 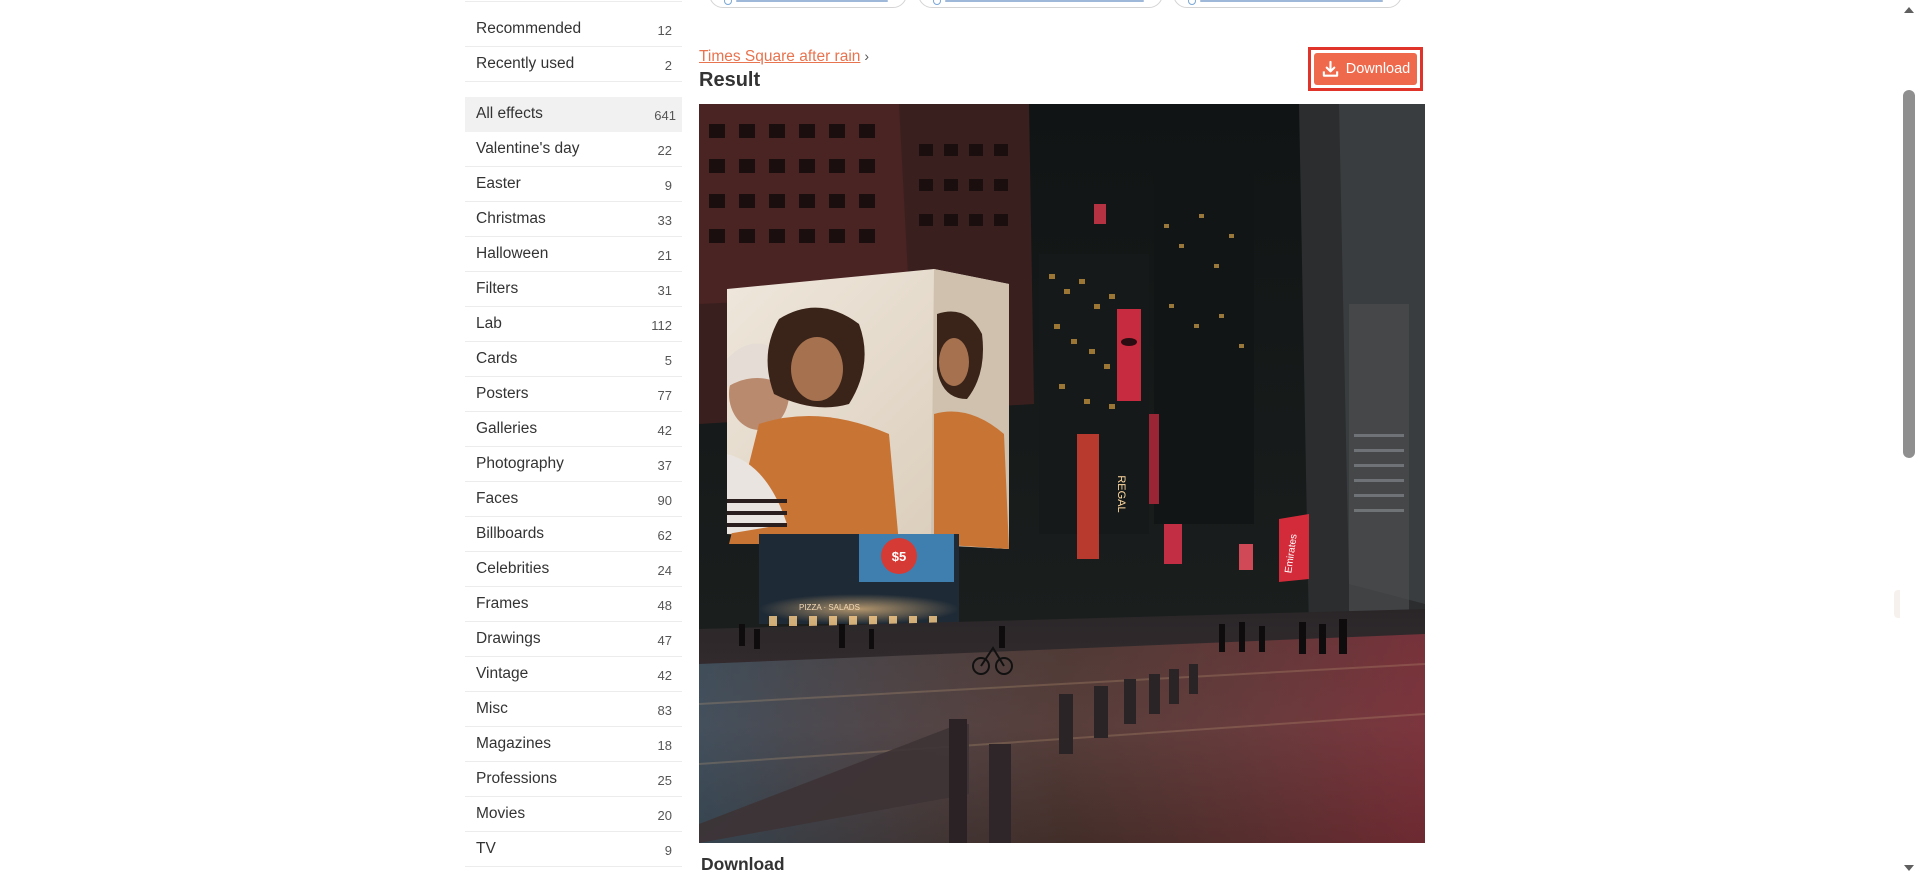 I want to click on sidebar-item-label: Celebrities, so click(x=513, y=568).